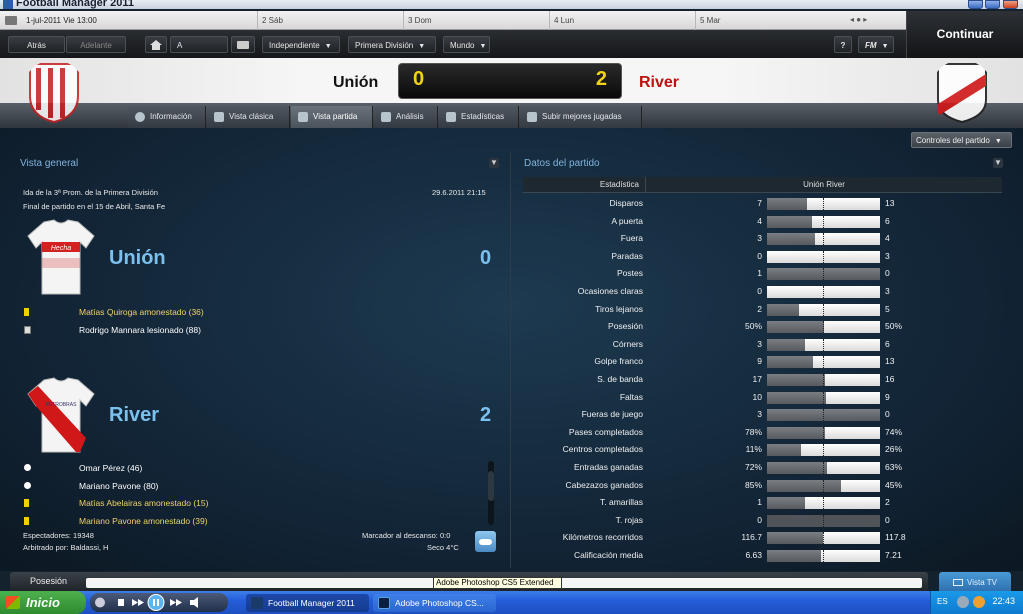  Describe the element at coordinates (330, 20) in the screenshot. I see `day-cell: 2 Sáb` at that location.